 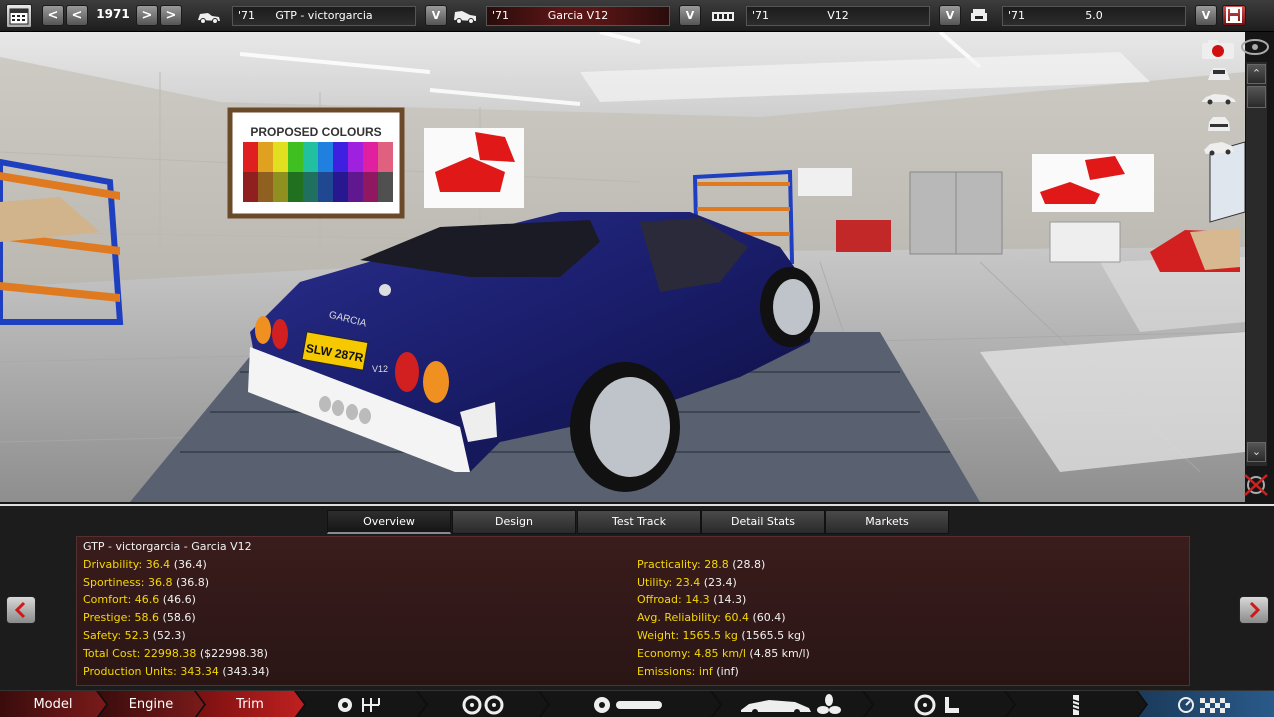 I want to click on model-car-icon, so click(x=209, y=18).